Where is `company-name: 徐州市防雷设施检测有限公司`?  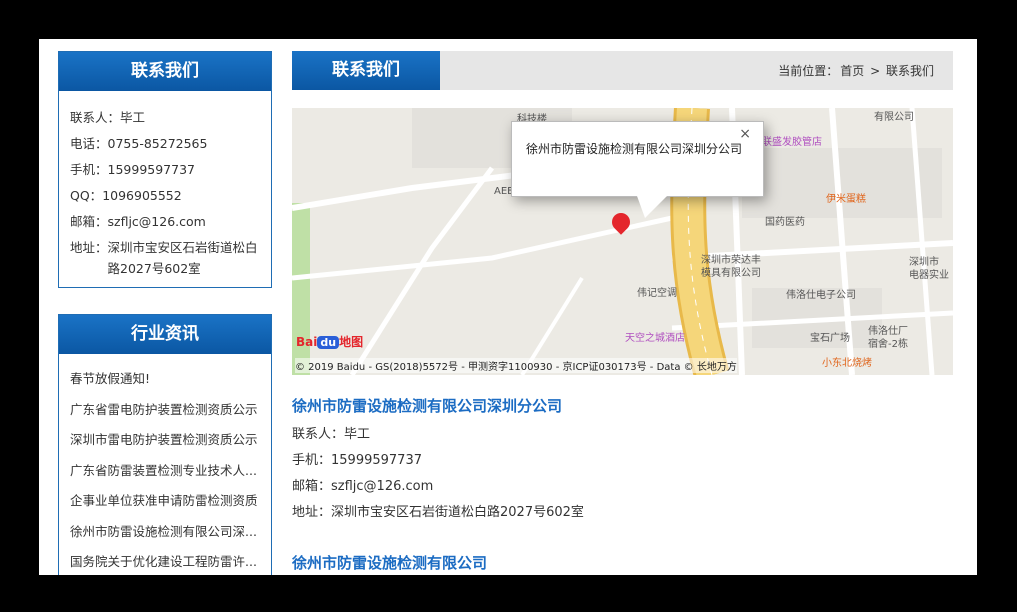
company-name: 徐州市防雷设施检测有限公司 is located at coordinates (390, 563).